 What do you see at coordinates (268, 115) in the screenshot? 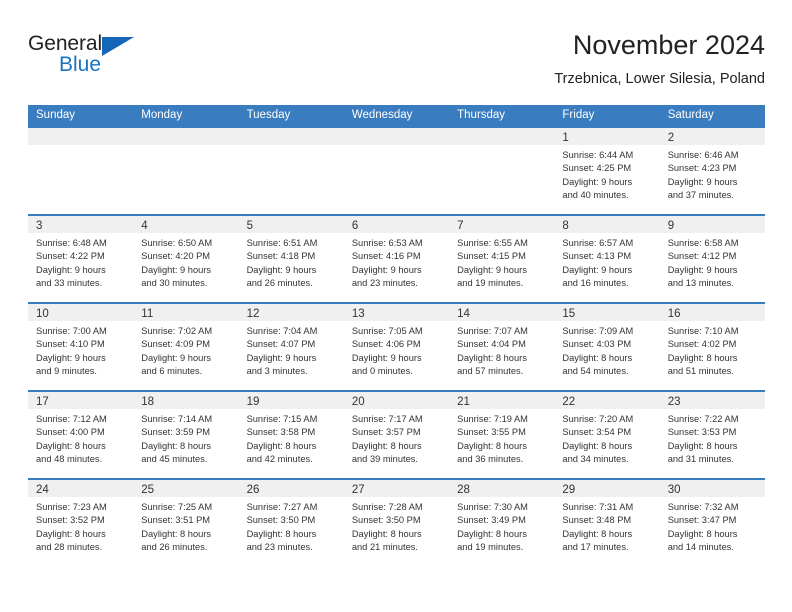
I see `weekday-header-tuesday: Tuesday` at bounding box center [268, 115].